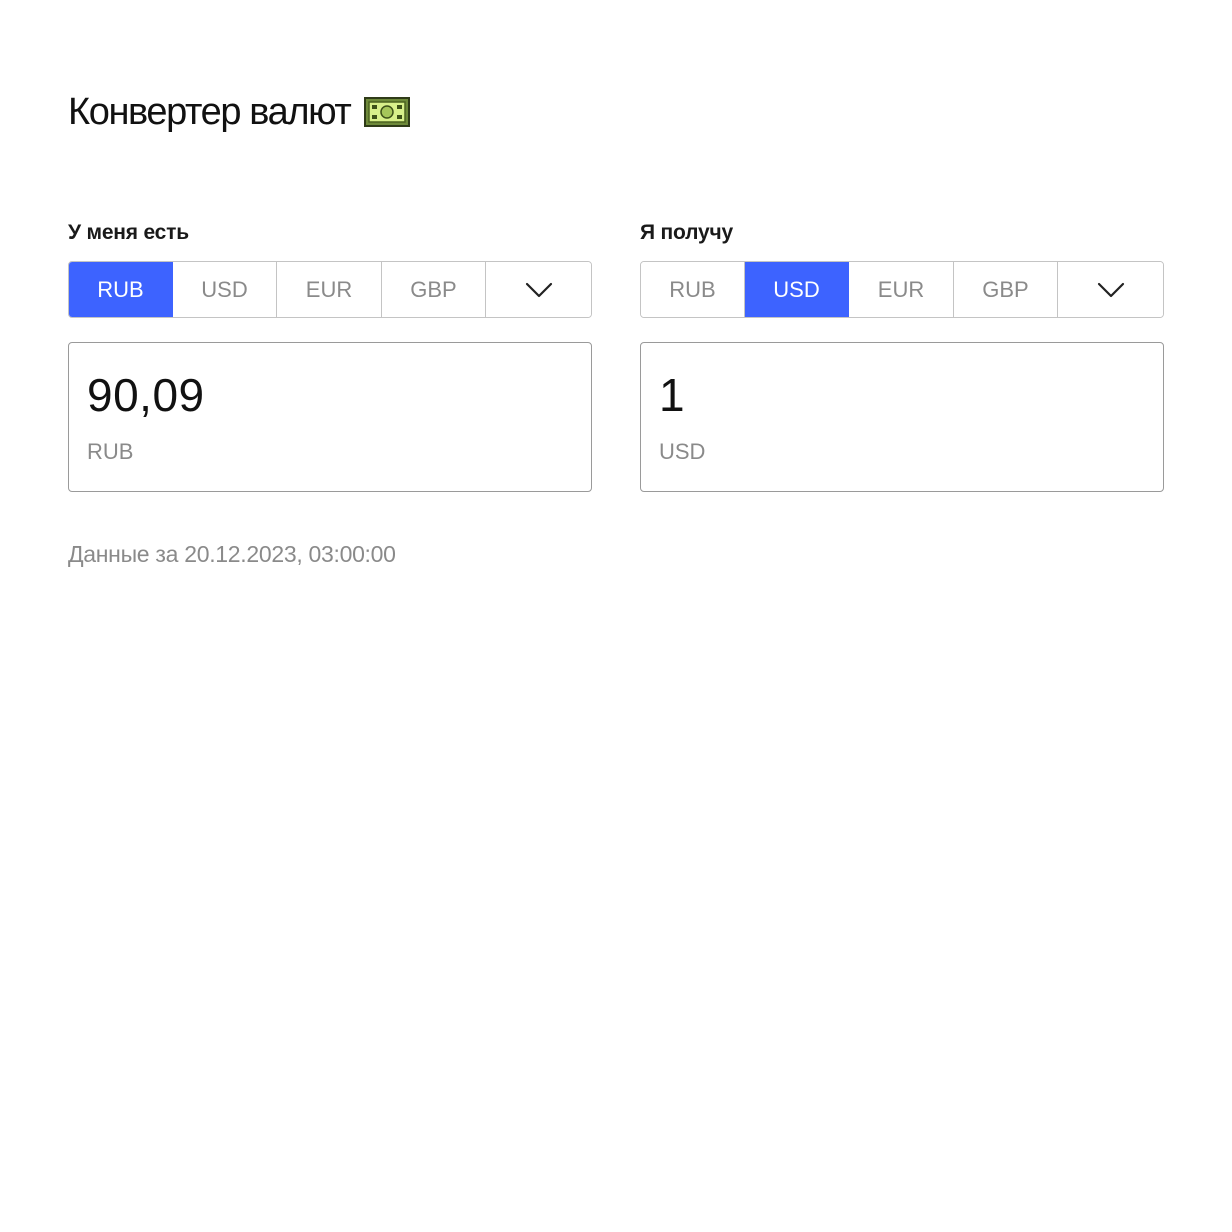 This screenshot has height=1232, width=1232. I want to click on to-currency-panel: Я получу RUB USD EUR GBP 1 USD, so click(902, 355).